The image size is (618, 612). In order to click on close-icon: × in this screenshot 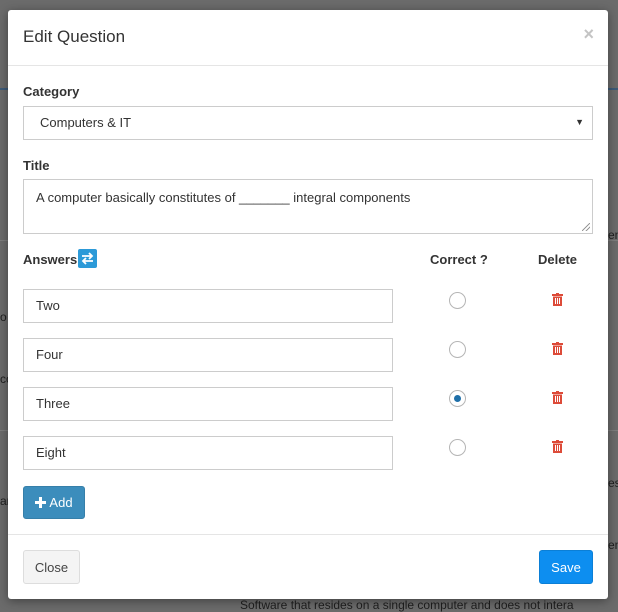, I will do `click(588, 34)`.